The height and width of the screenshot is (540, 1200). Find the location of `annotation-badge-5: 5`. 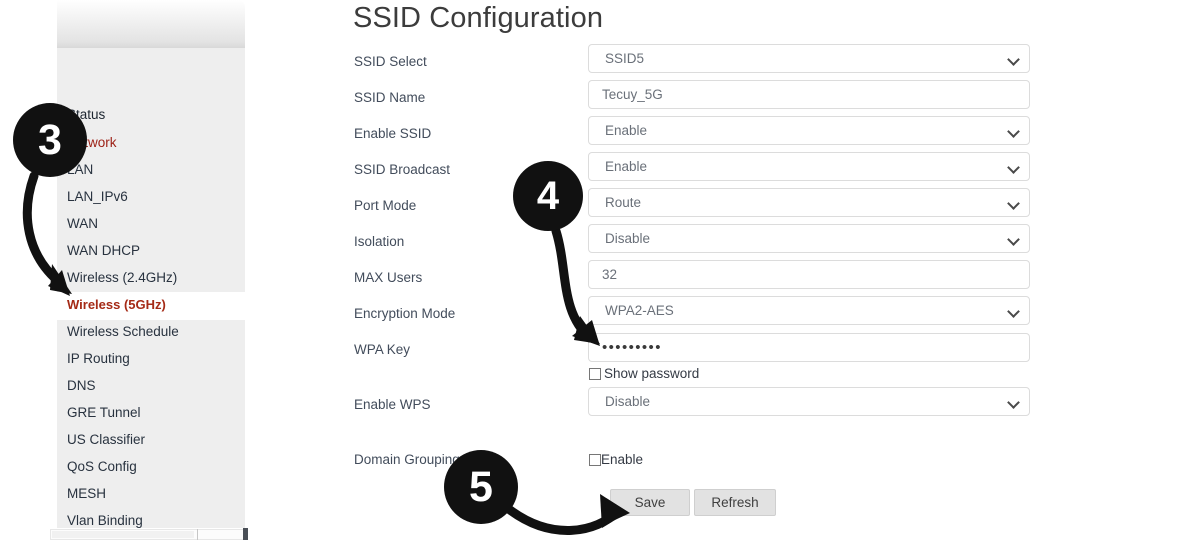

annotation-badge-5: 5 is located at coordinates (481, 487).